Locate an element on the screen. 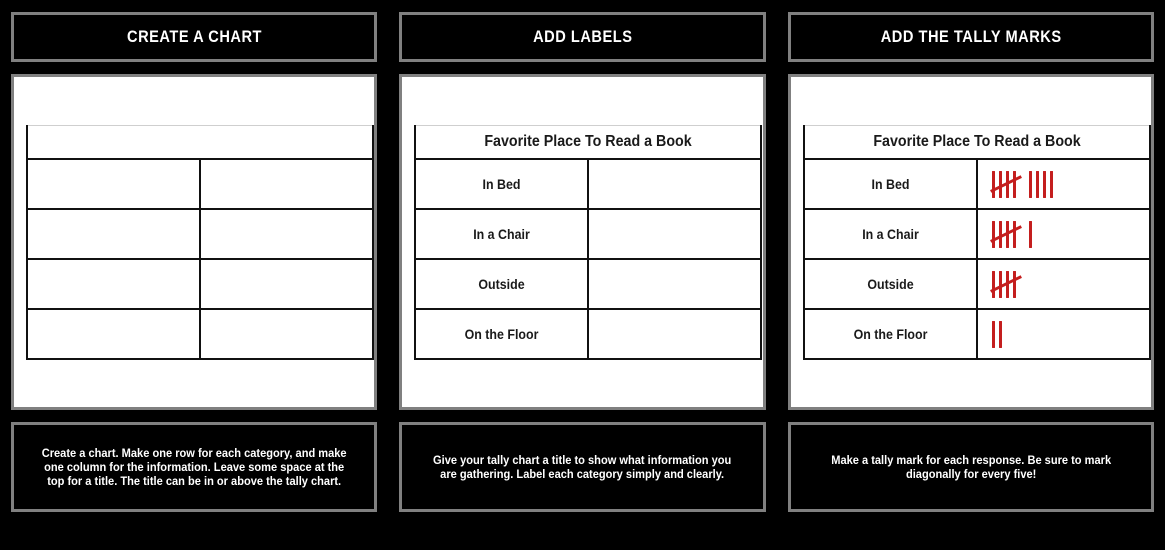  category-label-cell: Outside is located at coordinates (890, 284).